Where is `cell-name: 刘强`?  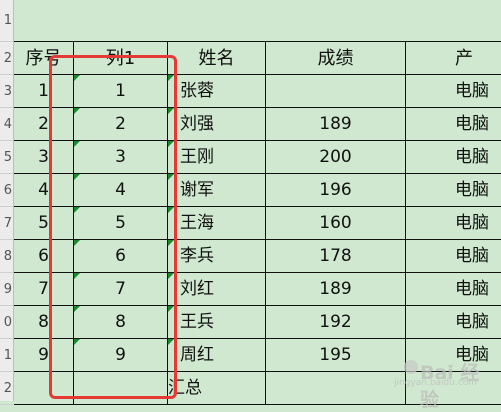
cell-name: 刘强 is located at coordinates (217, 124).